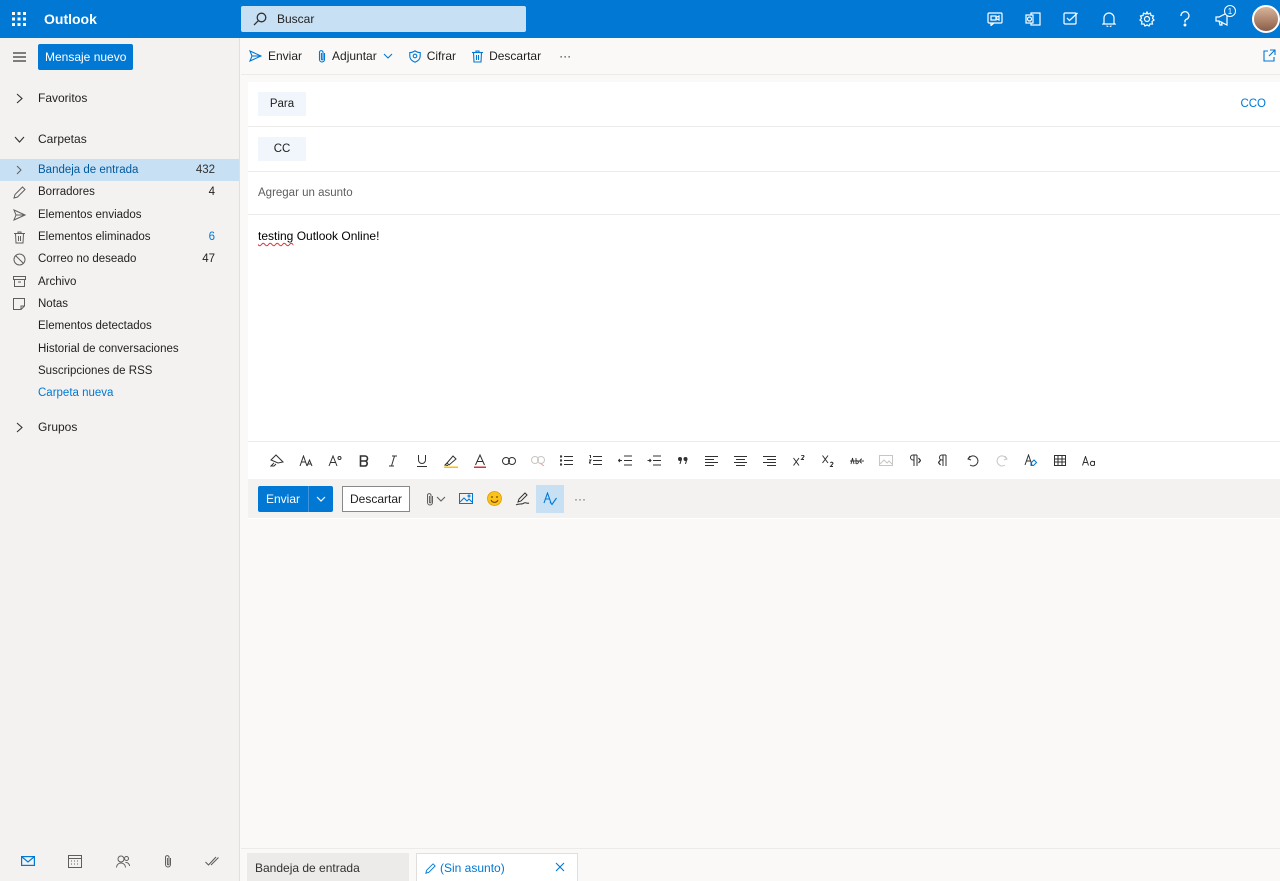  Describe the element at coordinates (211, 192) in the screenshot. I see `folder-count: 4` at that location.